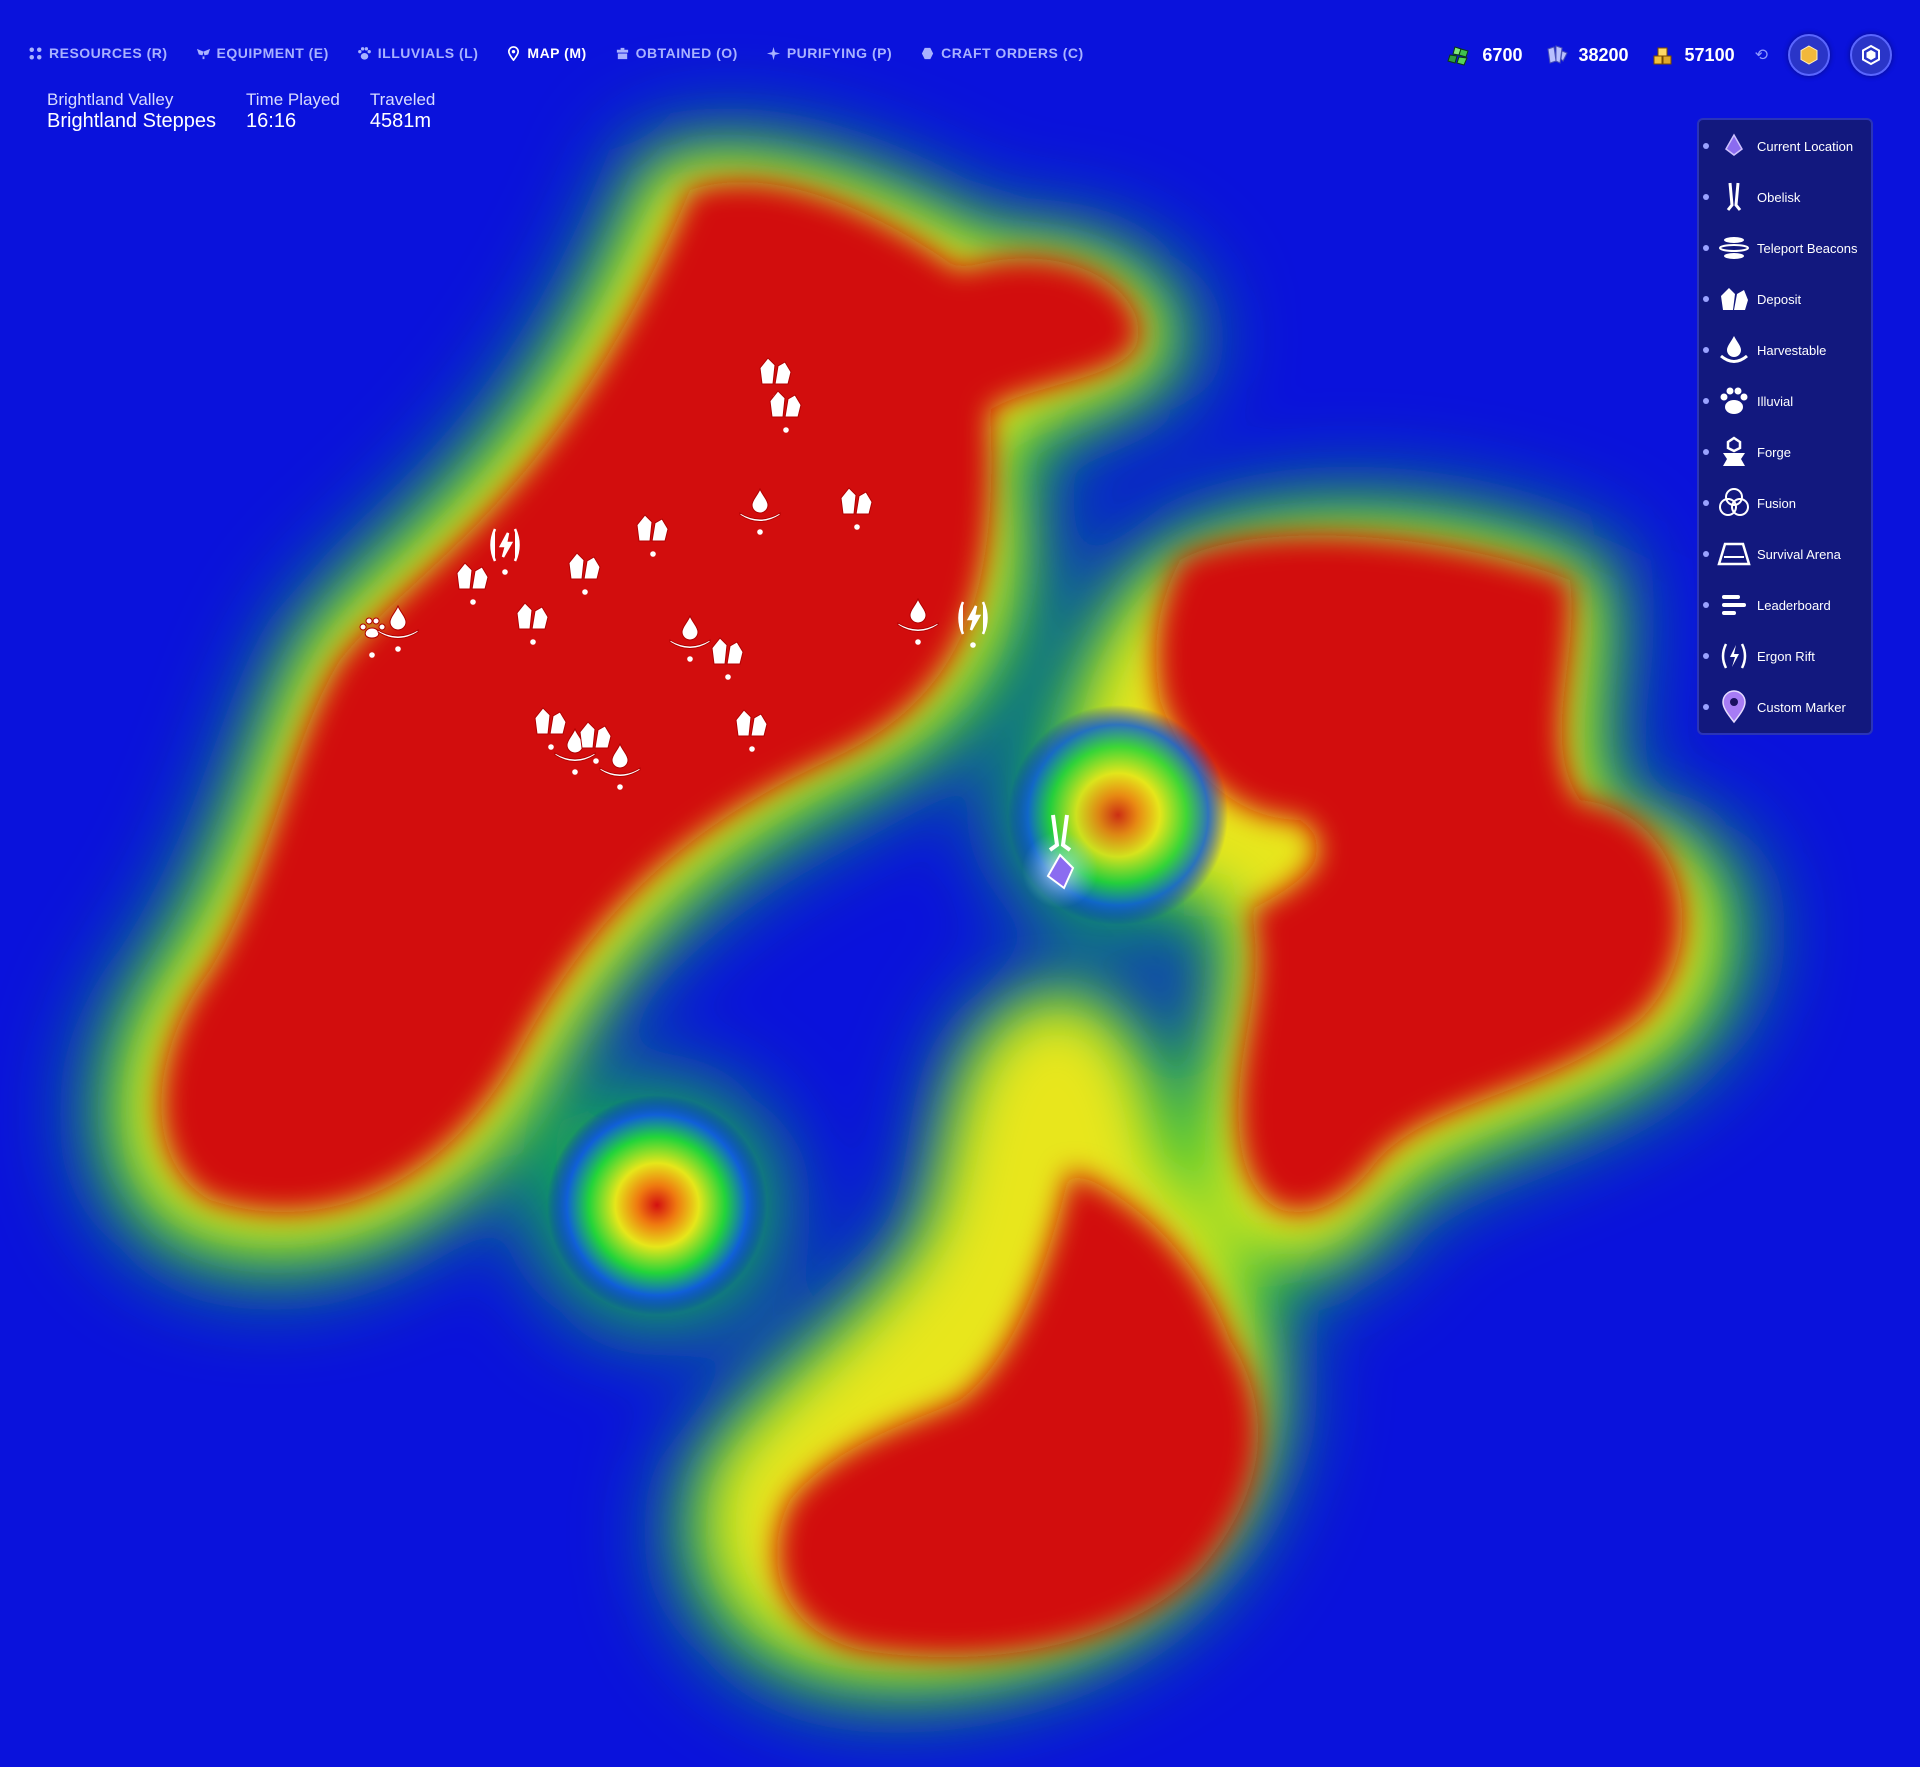  Describe the element at coordinates (1775, 401) in the screenshot. I see `legend-label: Illuvial` at that location.